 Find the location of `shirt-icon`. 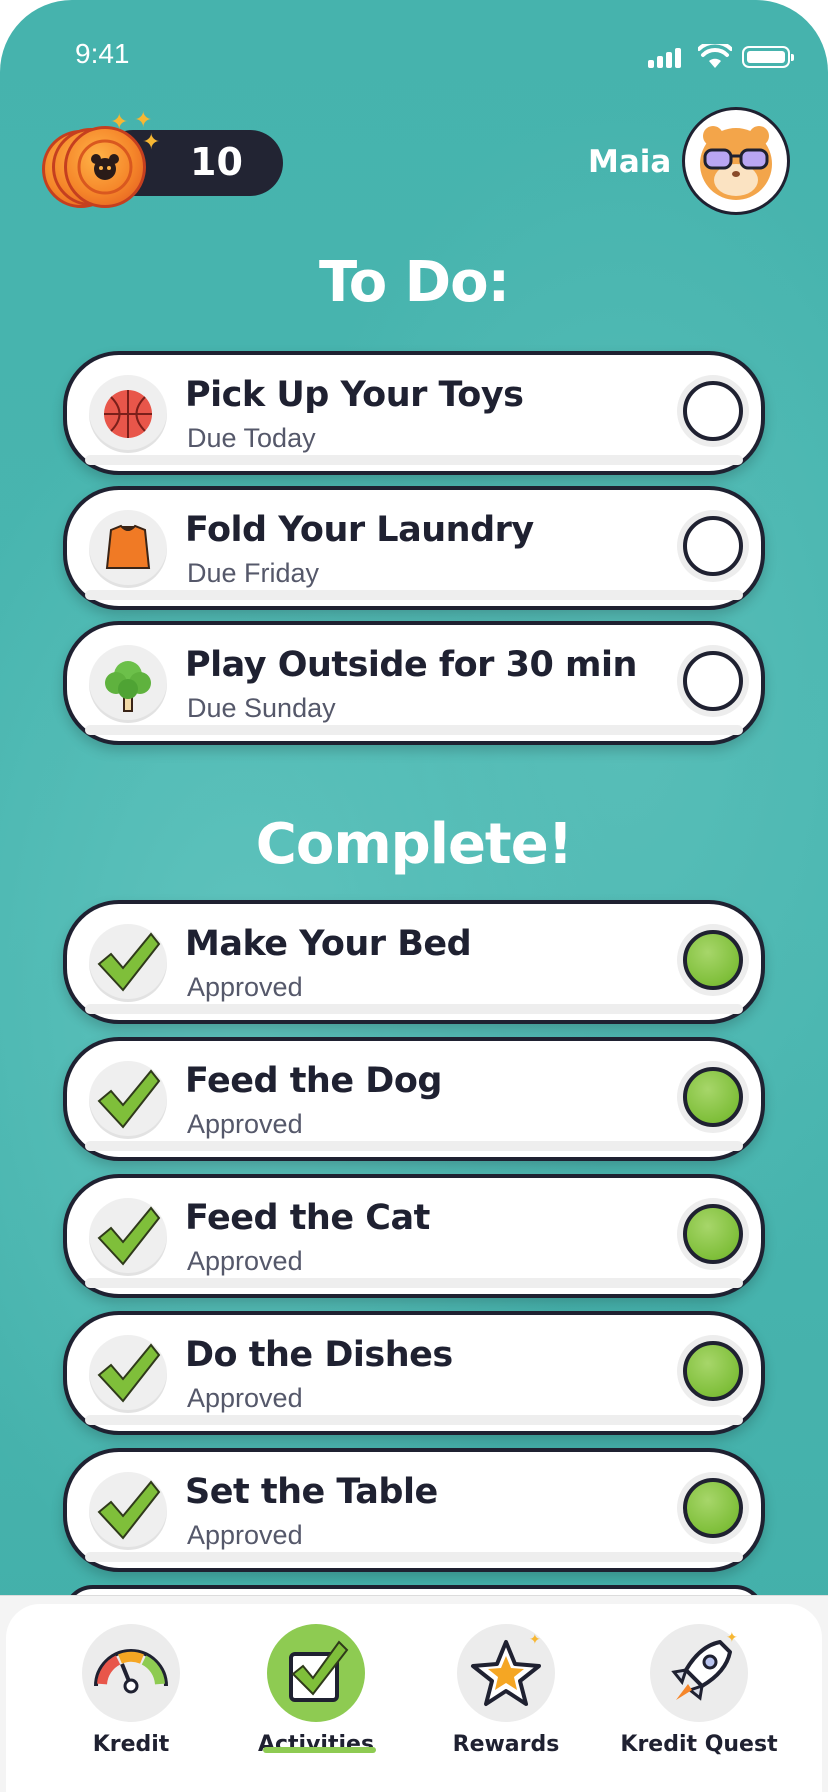

shirt-icon is located at coordinates (128, 549).